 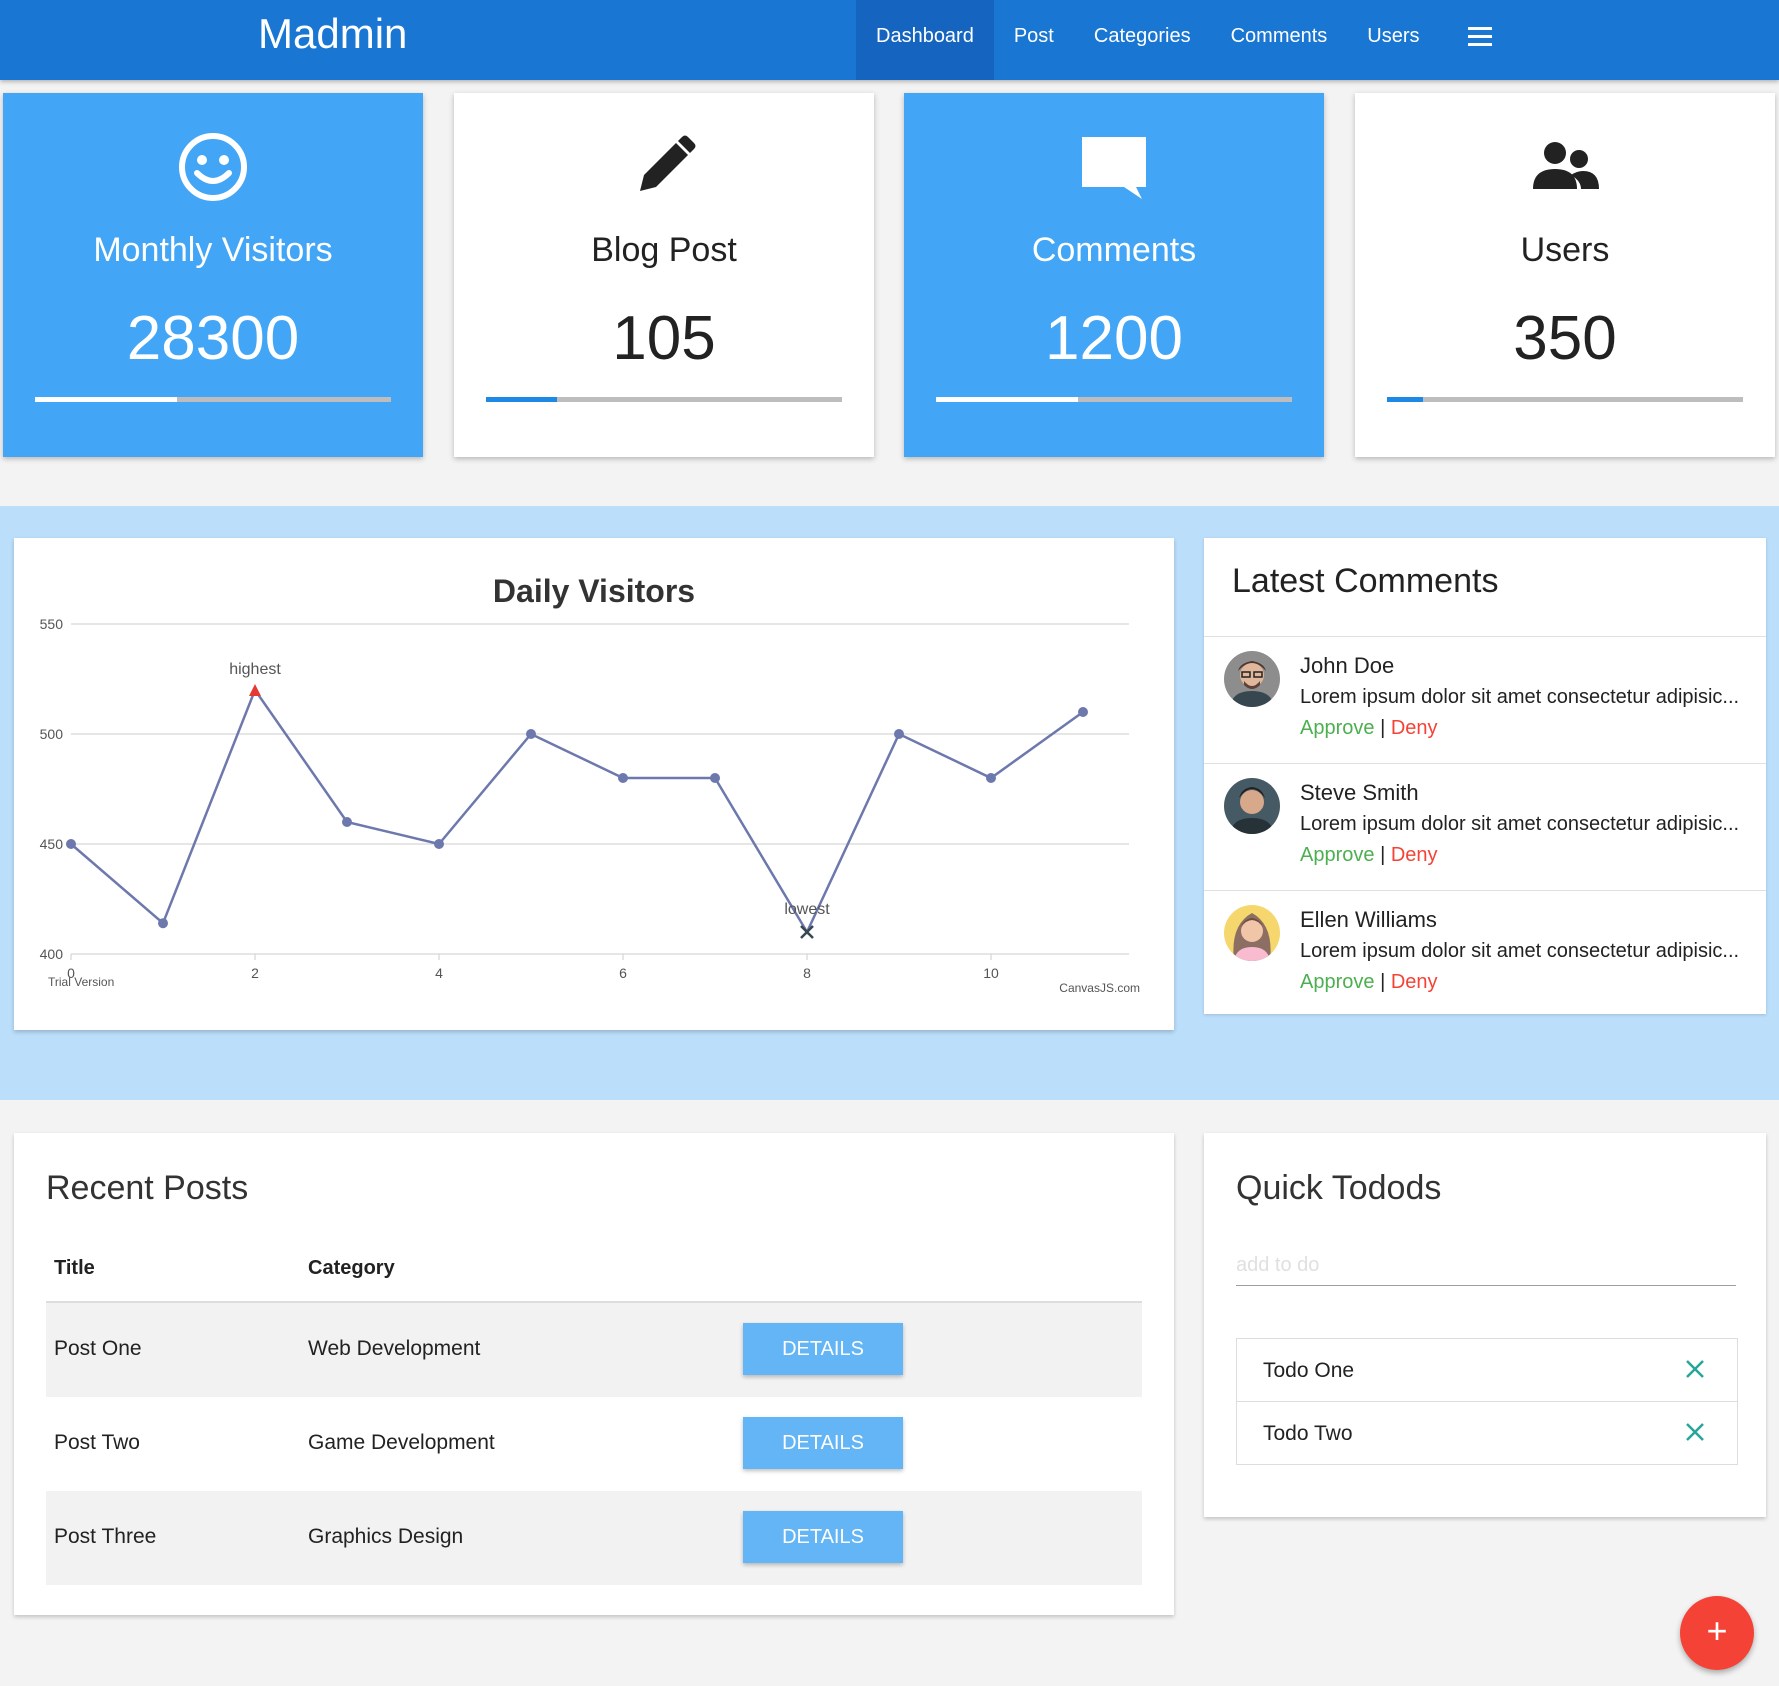 What do you see at coordinates (577, 811) in the screenshot?
I see `series-line` at bounding box center [577, 811].